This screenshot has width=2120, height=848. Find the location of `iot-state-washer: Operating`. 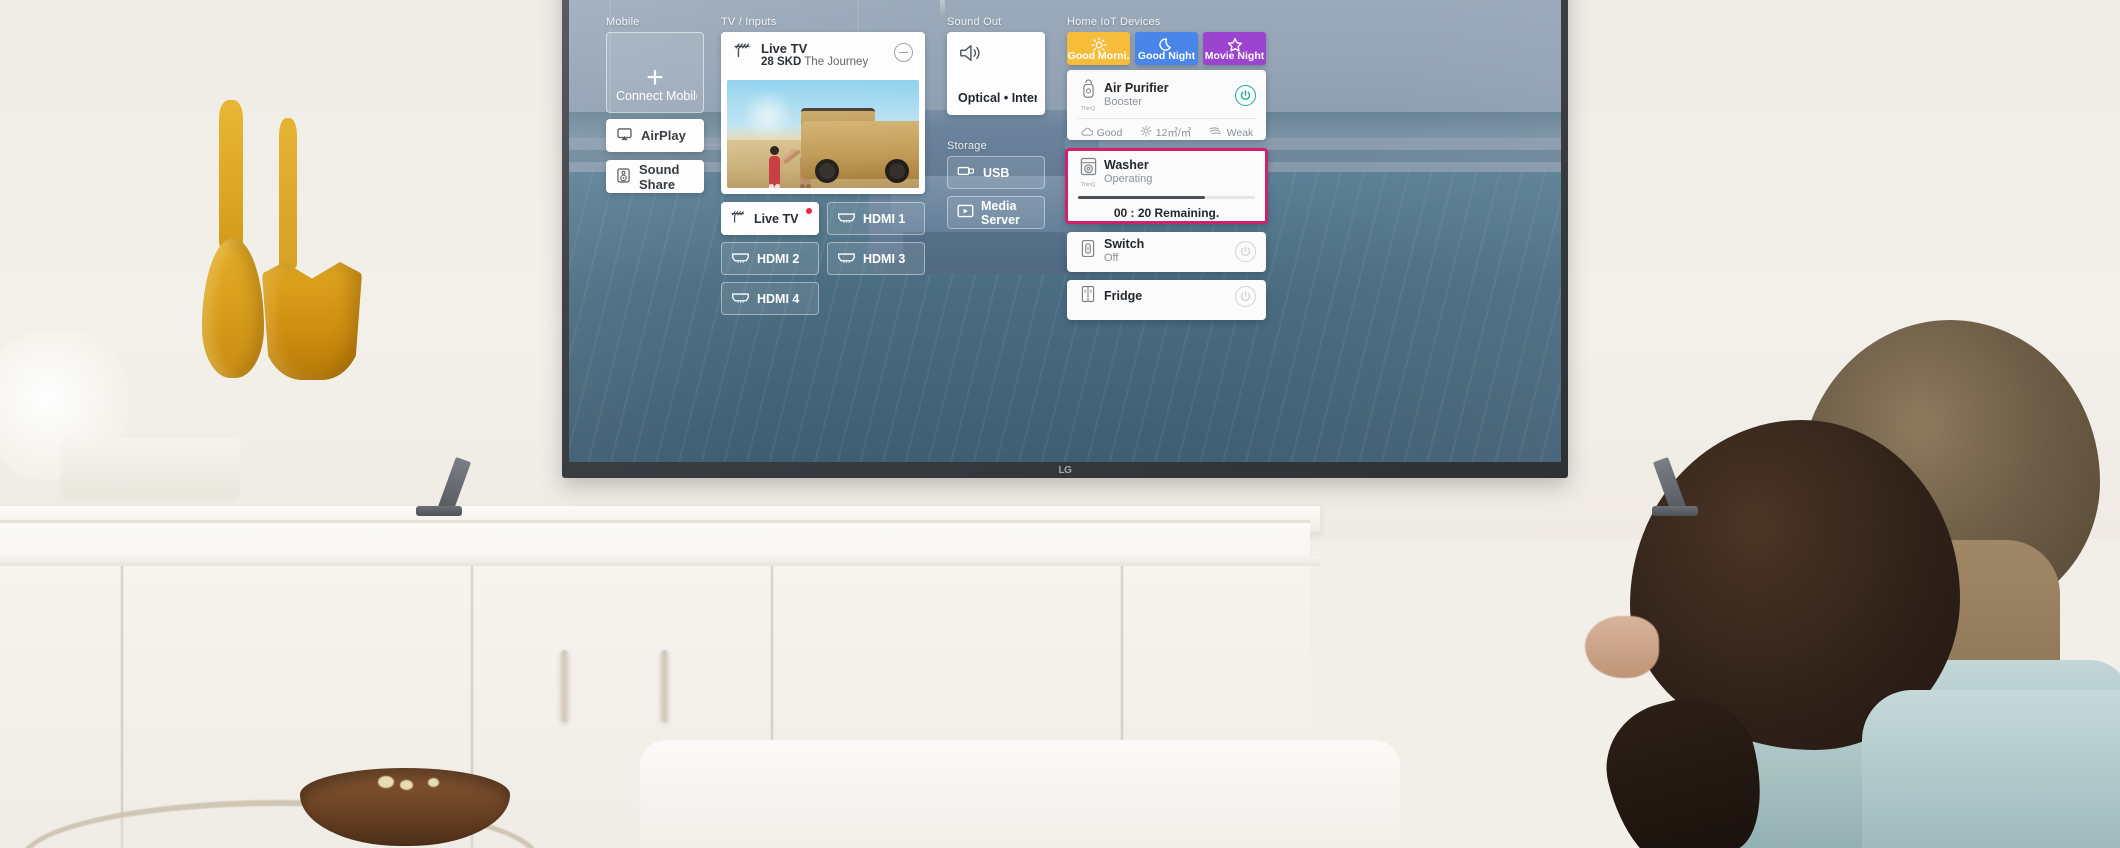

iot-state-washer: Operating is located at coordinates (1128, 179).